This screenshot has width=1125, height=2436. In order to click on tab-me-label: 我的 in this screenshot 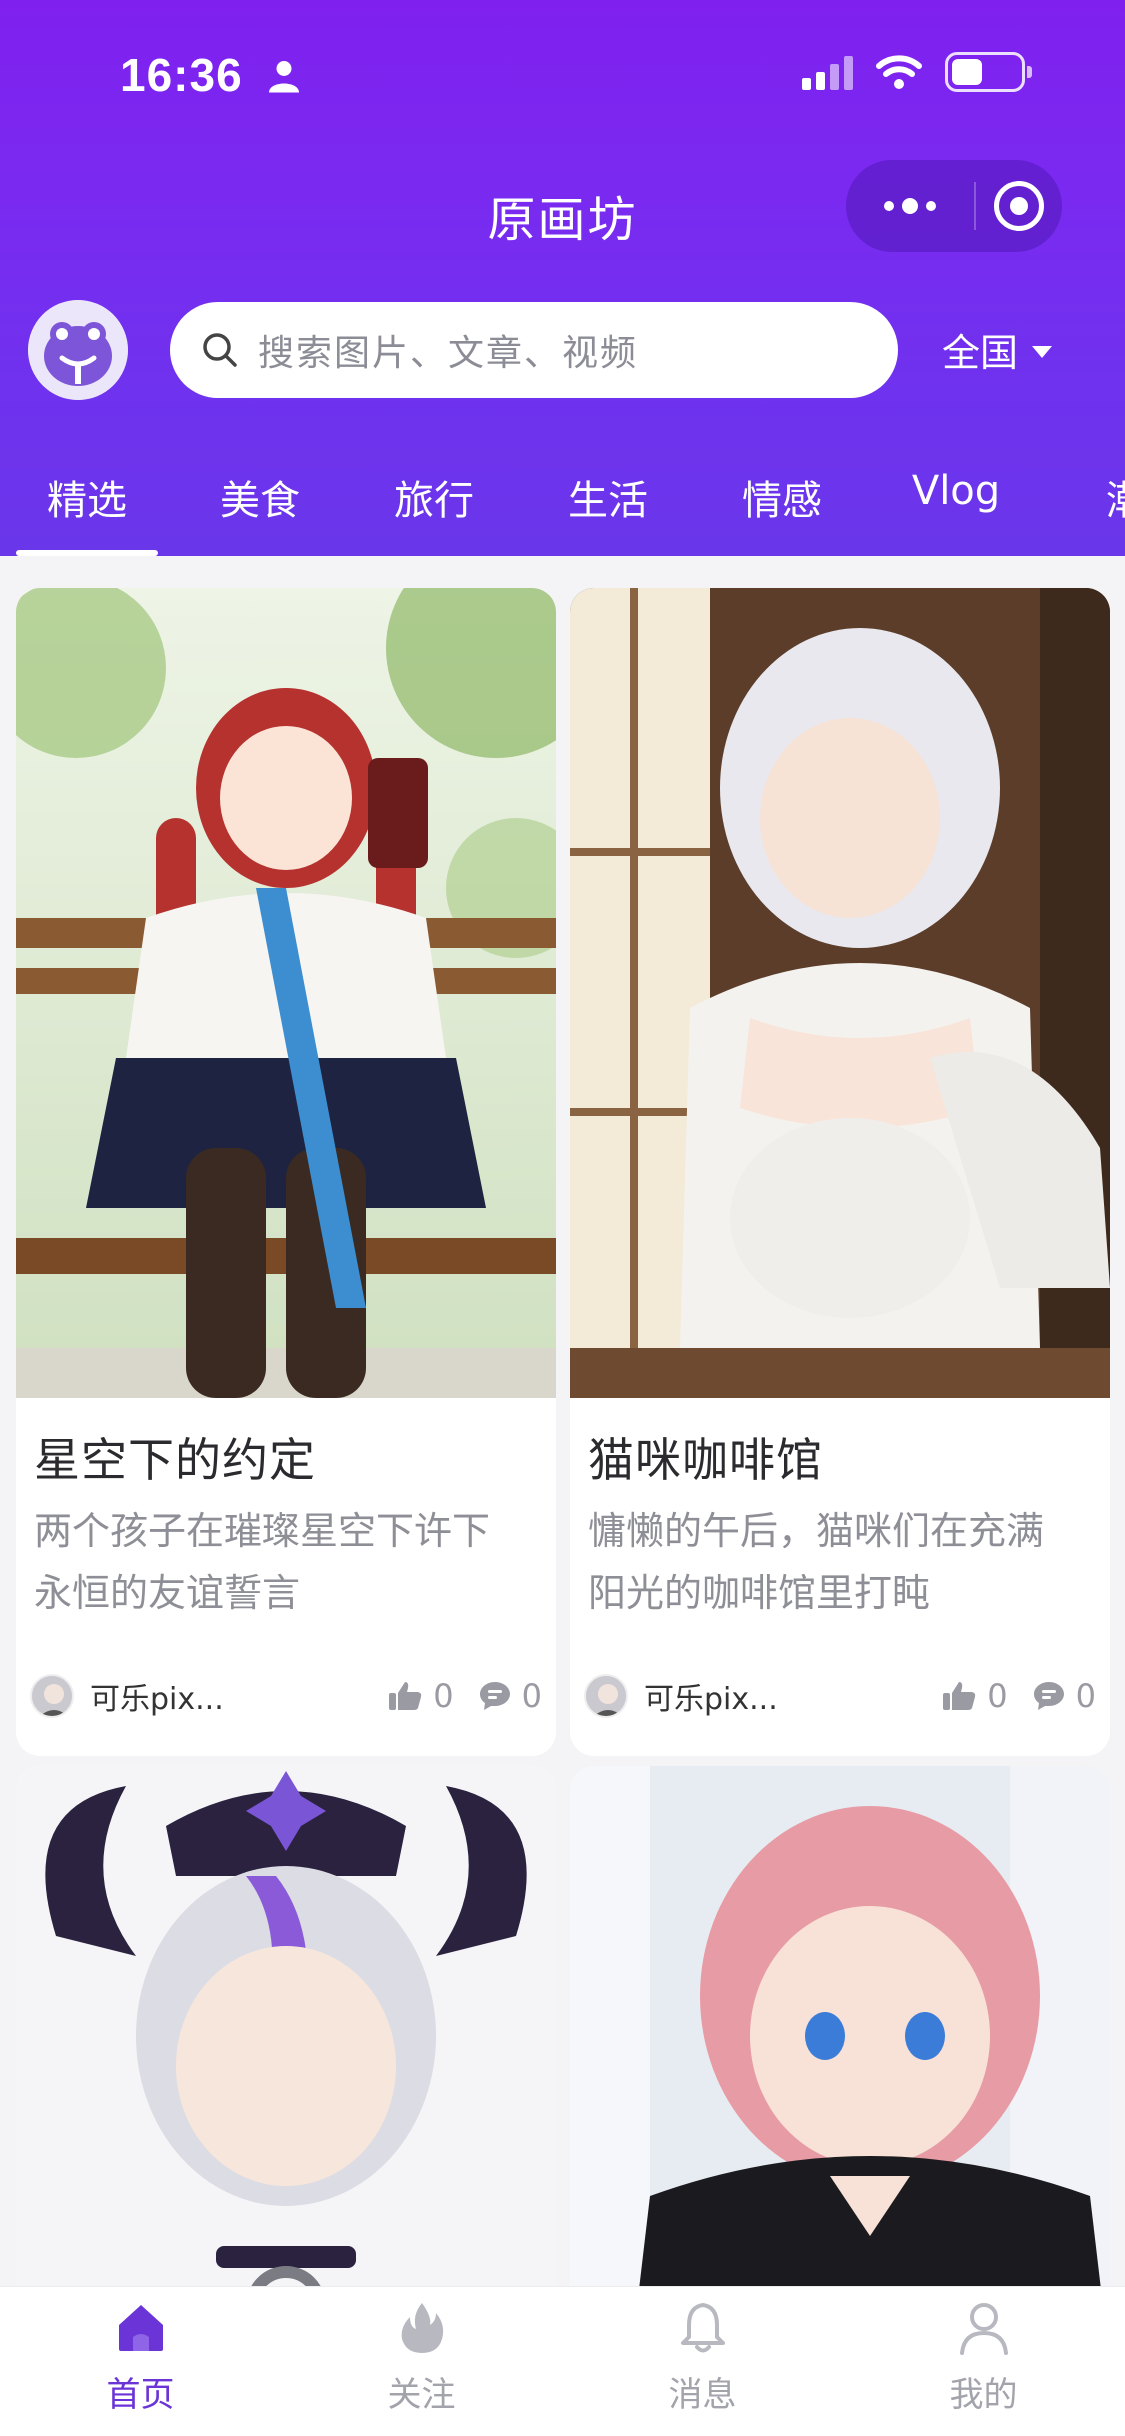, I will do `click(983, 2395)`.